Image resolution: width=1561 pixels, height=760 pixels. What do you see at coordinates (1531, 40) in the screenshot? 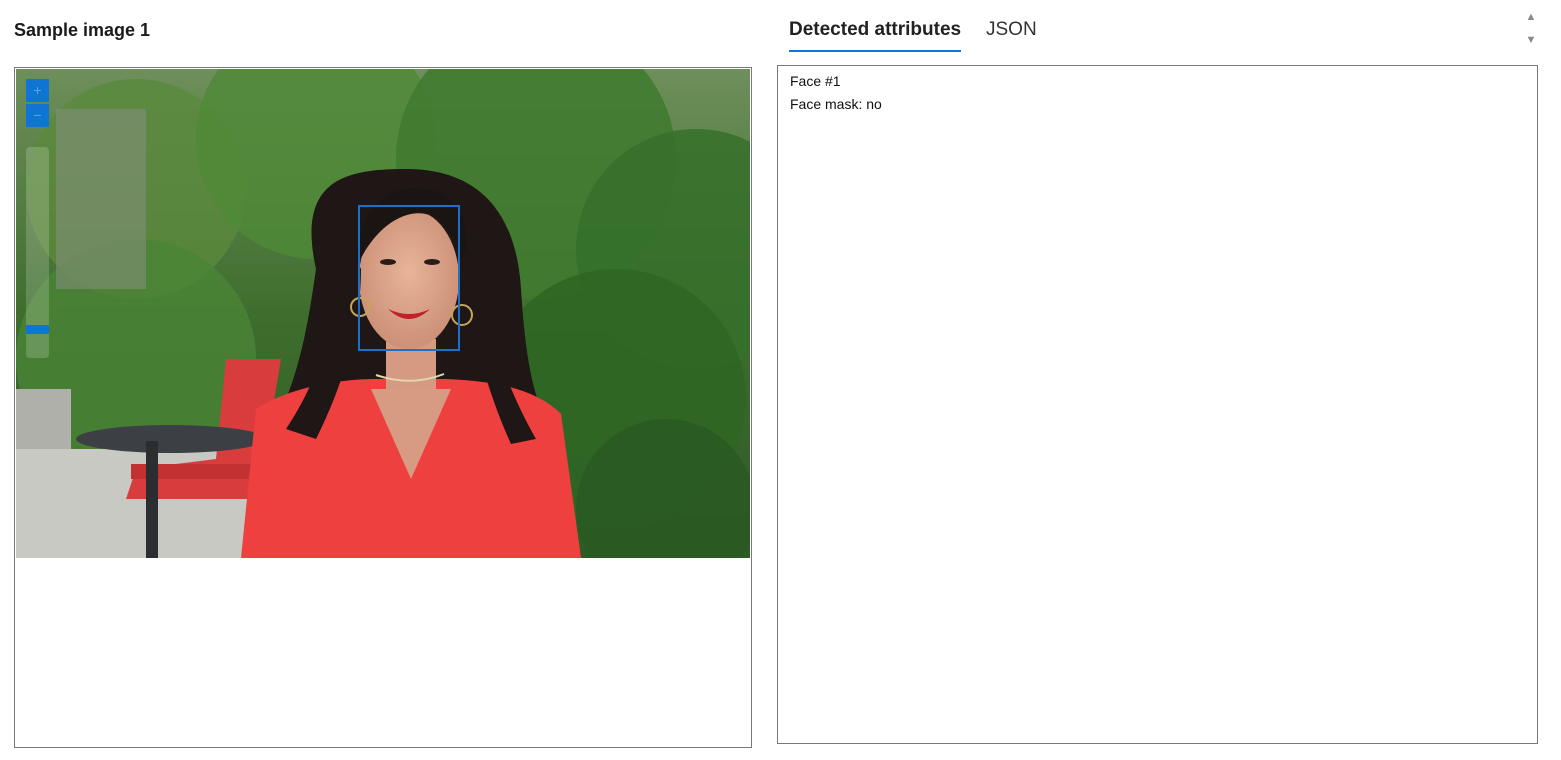
I see `scroll-down-icon: ▼` at bounding box center [1531, 40].